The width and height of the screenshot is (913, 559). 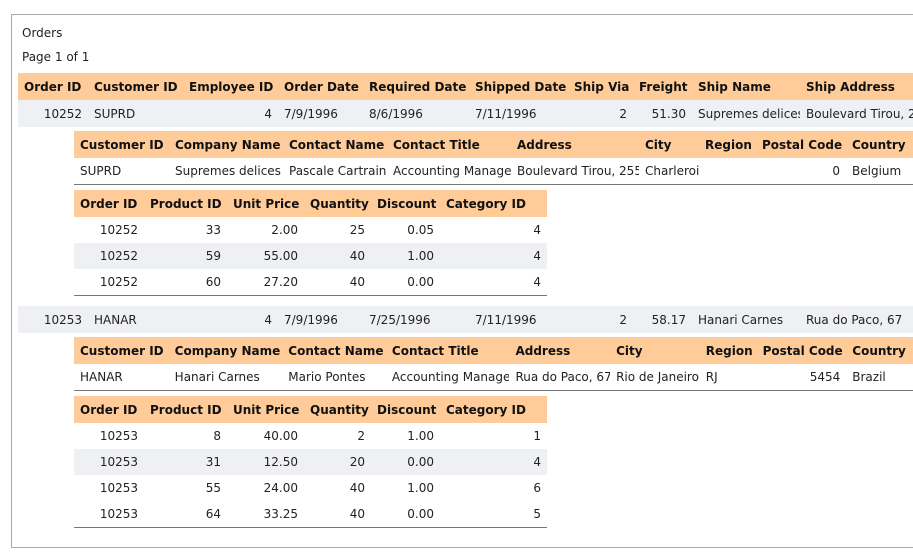 I want to click on category-id: 6, so click(x=537, y=488).